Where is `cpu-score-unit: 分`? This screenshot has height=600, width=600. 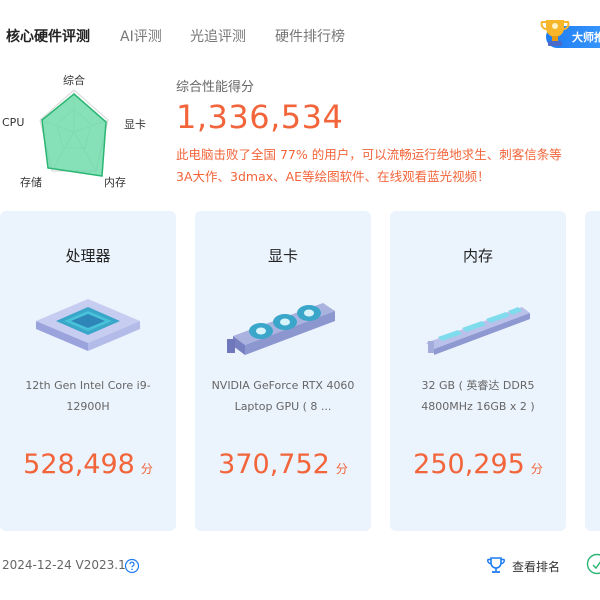 cpu-score-unit: 分 is located at coordinates (146, 469).